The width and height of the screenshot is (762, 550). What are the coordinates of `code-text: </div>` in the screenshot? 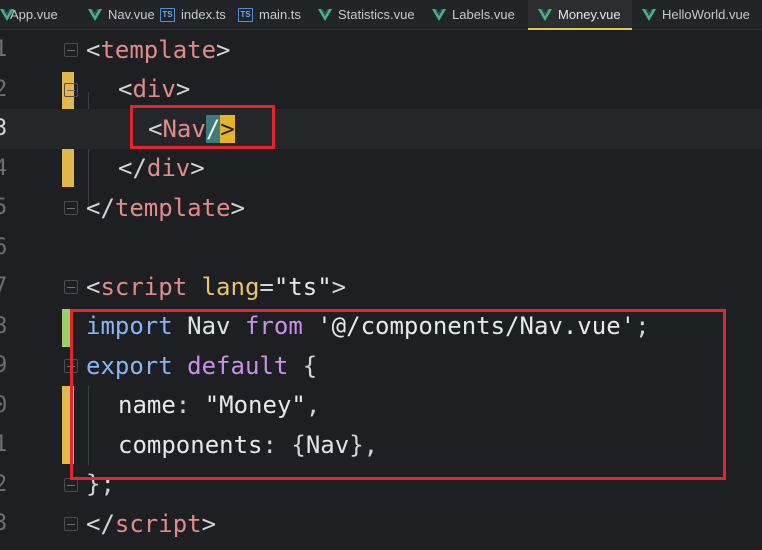 It's located at (161, 168).